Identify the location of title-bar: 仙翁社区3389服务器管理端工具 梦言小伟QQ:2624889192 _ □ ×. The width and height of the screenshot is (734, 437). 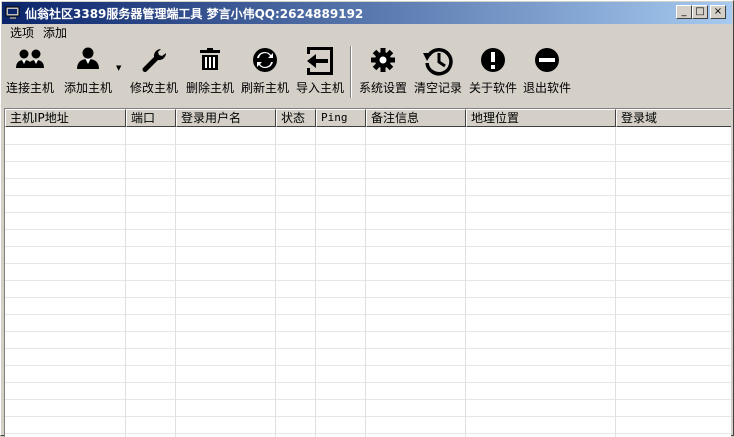
(367, 13).